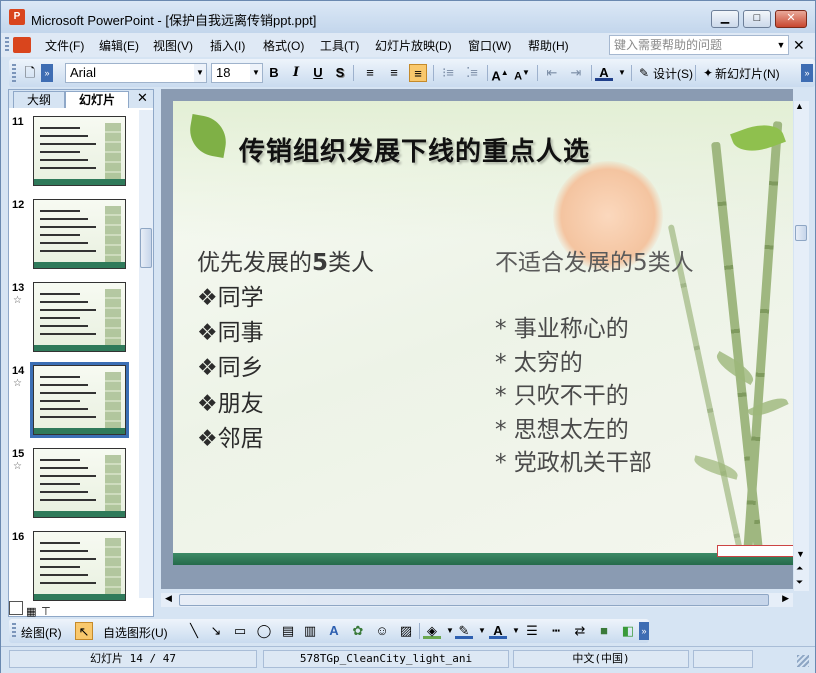 Image resolution: width=816 pixels, height=673 pixels. Describe the element at coordinates (14, 631) in the screenshot. I see `drawbar-grip-handle` at that location.